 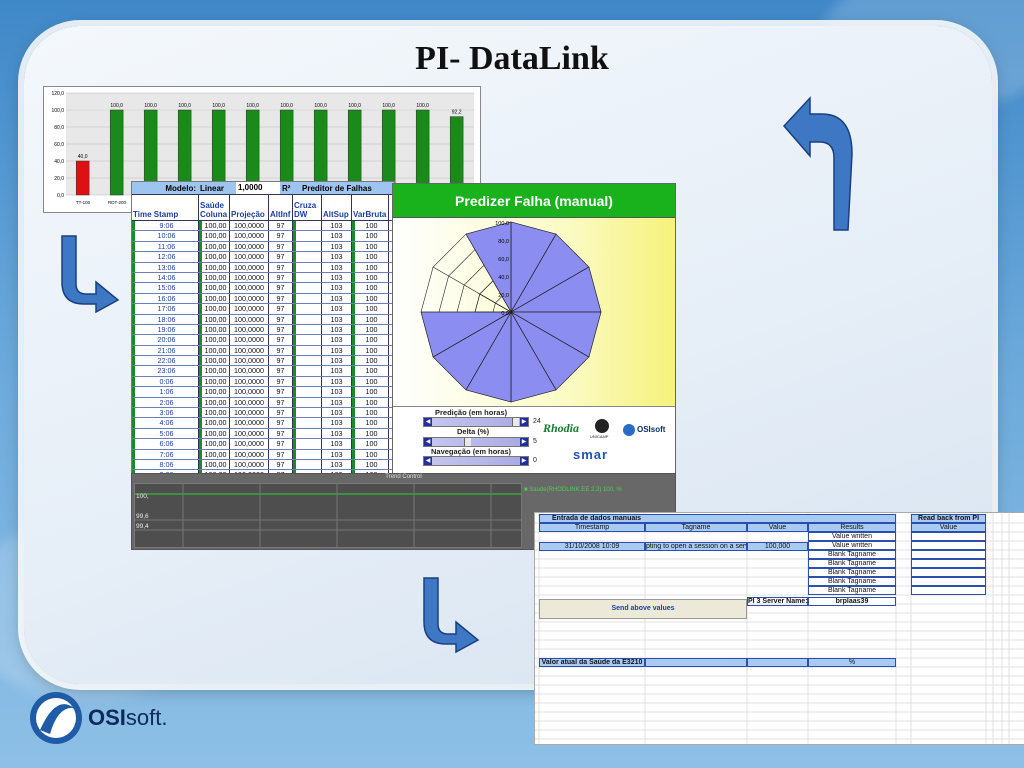 I want to click on table-cell: 16:06, so click(x=165, y=298).